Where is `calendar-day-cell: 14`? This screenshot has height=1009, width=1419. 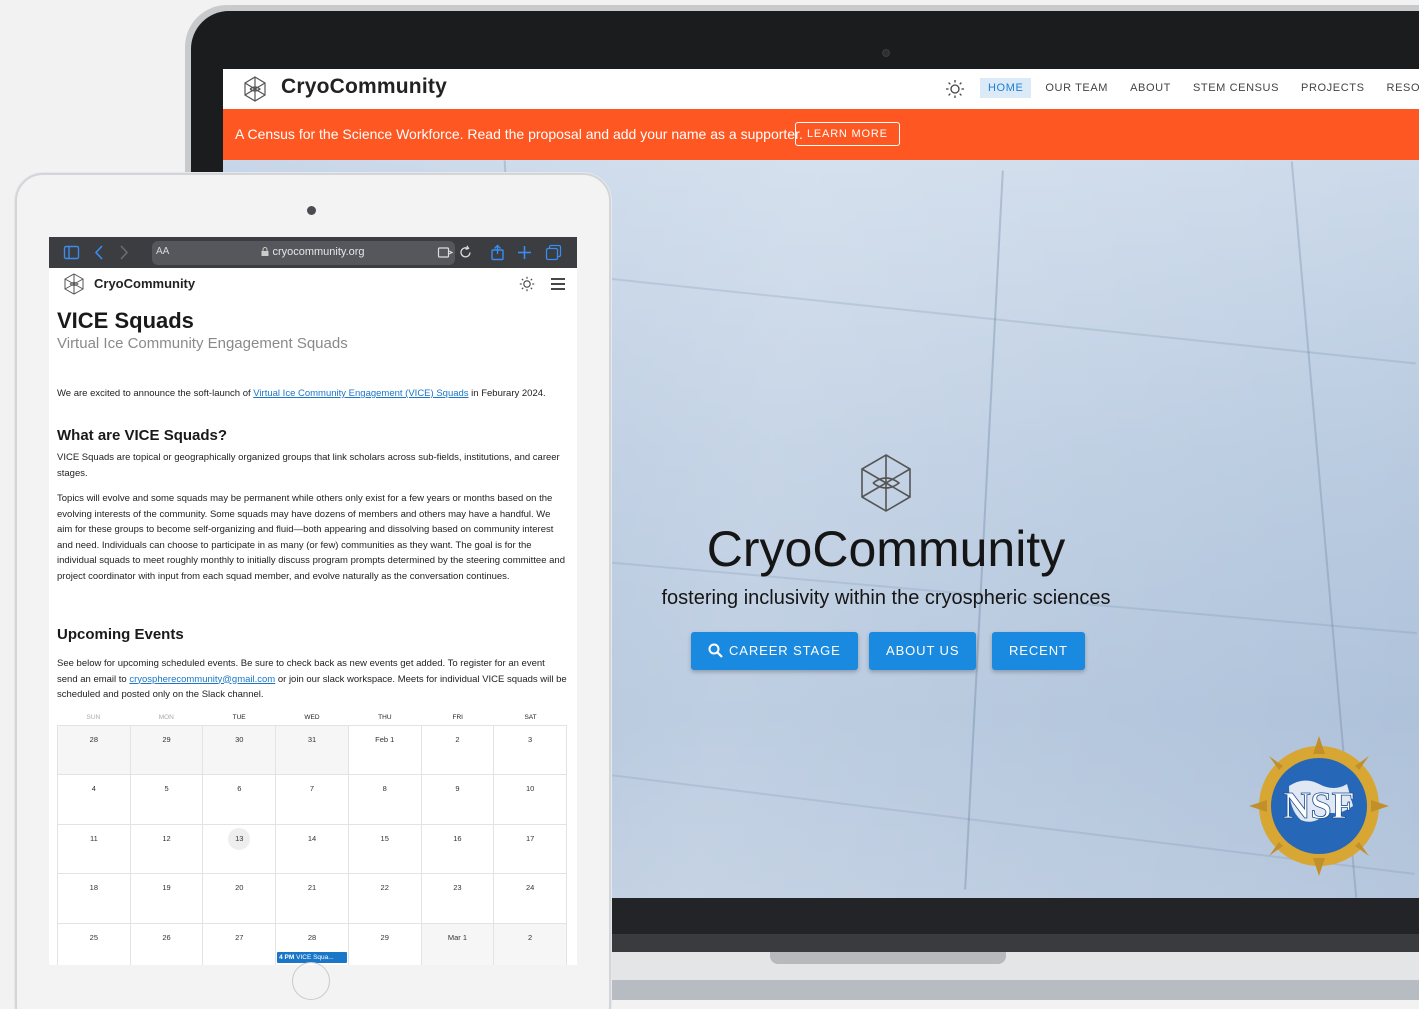
calendar-day-cell: 14 is located at coordinates (312, 849).